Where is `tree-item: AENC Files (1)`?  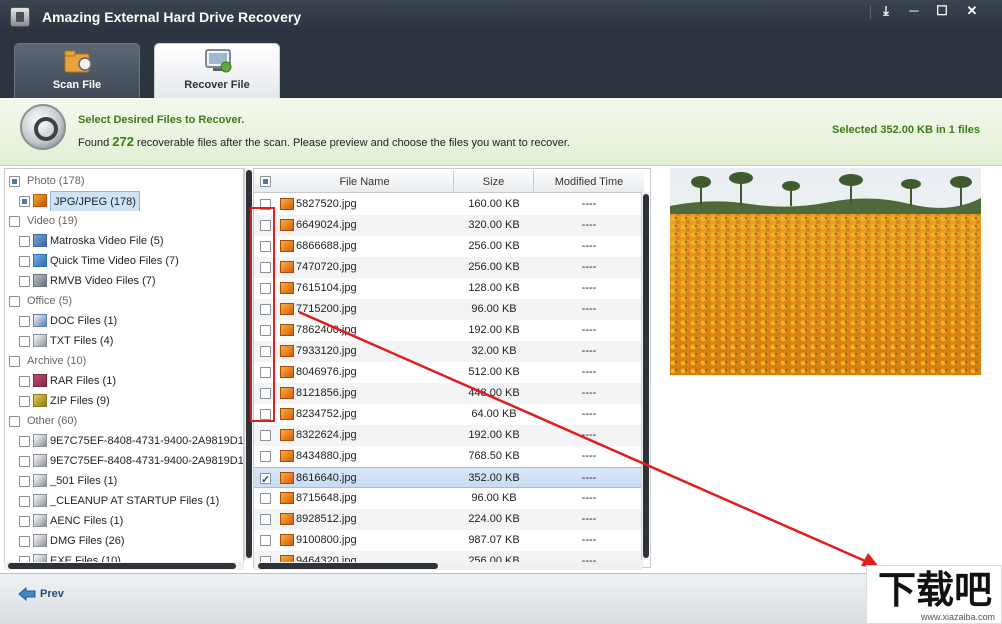 tree-item: AENC Files (1) is located at coordinates (124, 521).